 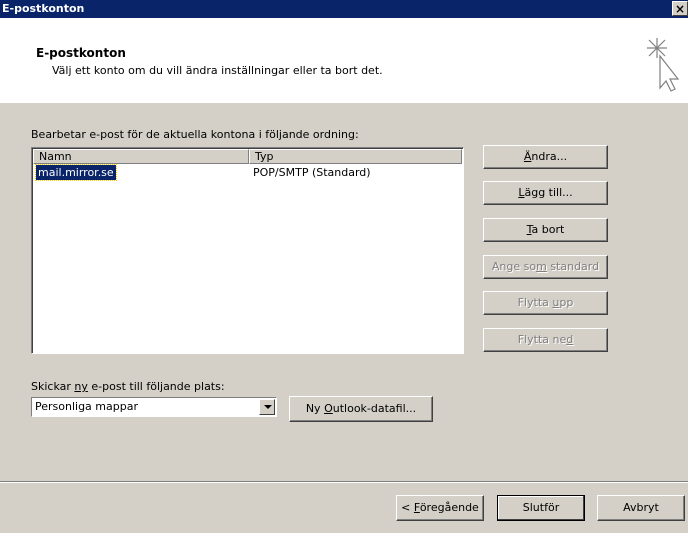 I want to click on finish-button: Slutför, so click(x=541, y=508).